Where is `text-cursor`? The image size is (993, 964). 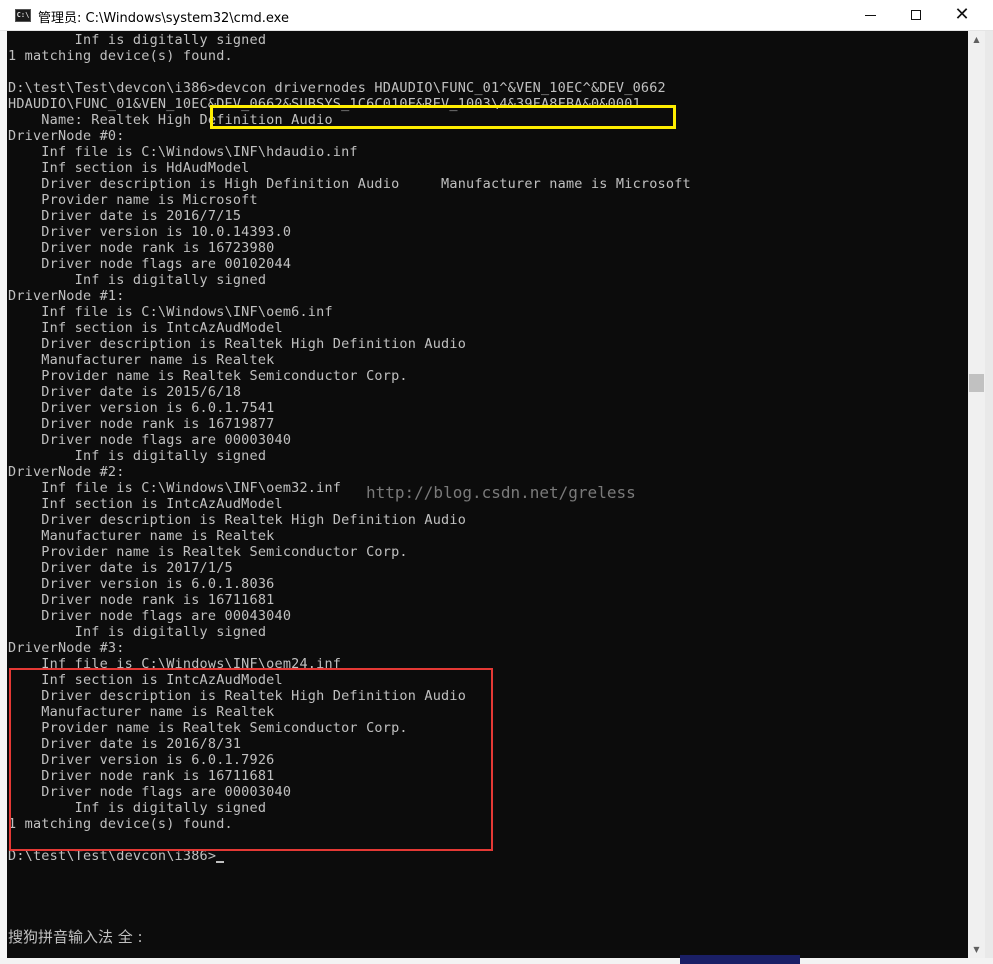 text-cursor is located at coordinates (220, 862).